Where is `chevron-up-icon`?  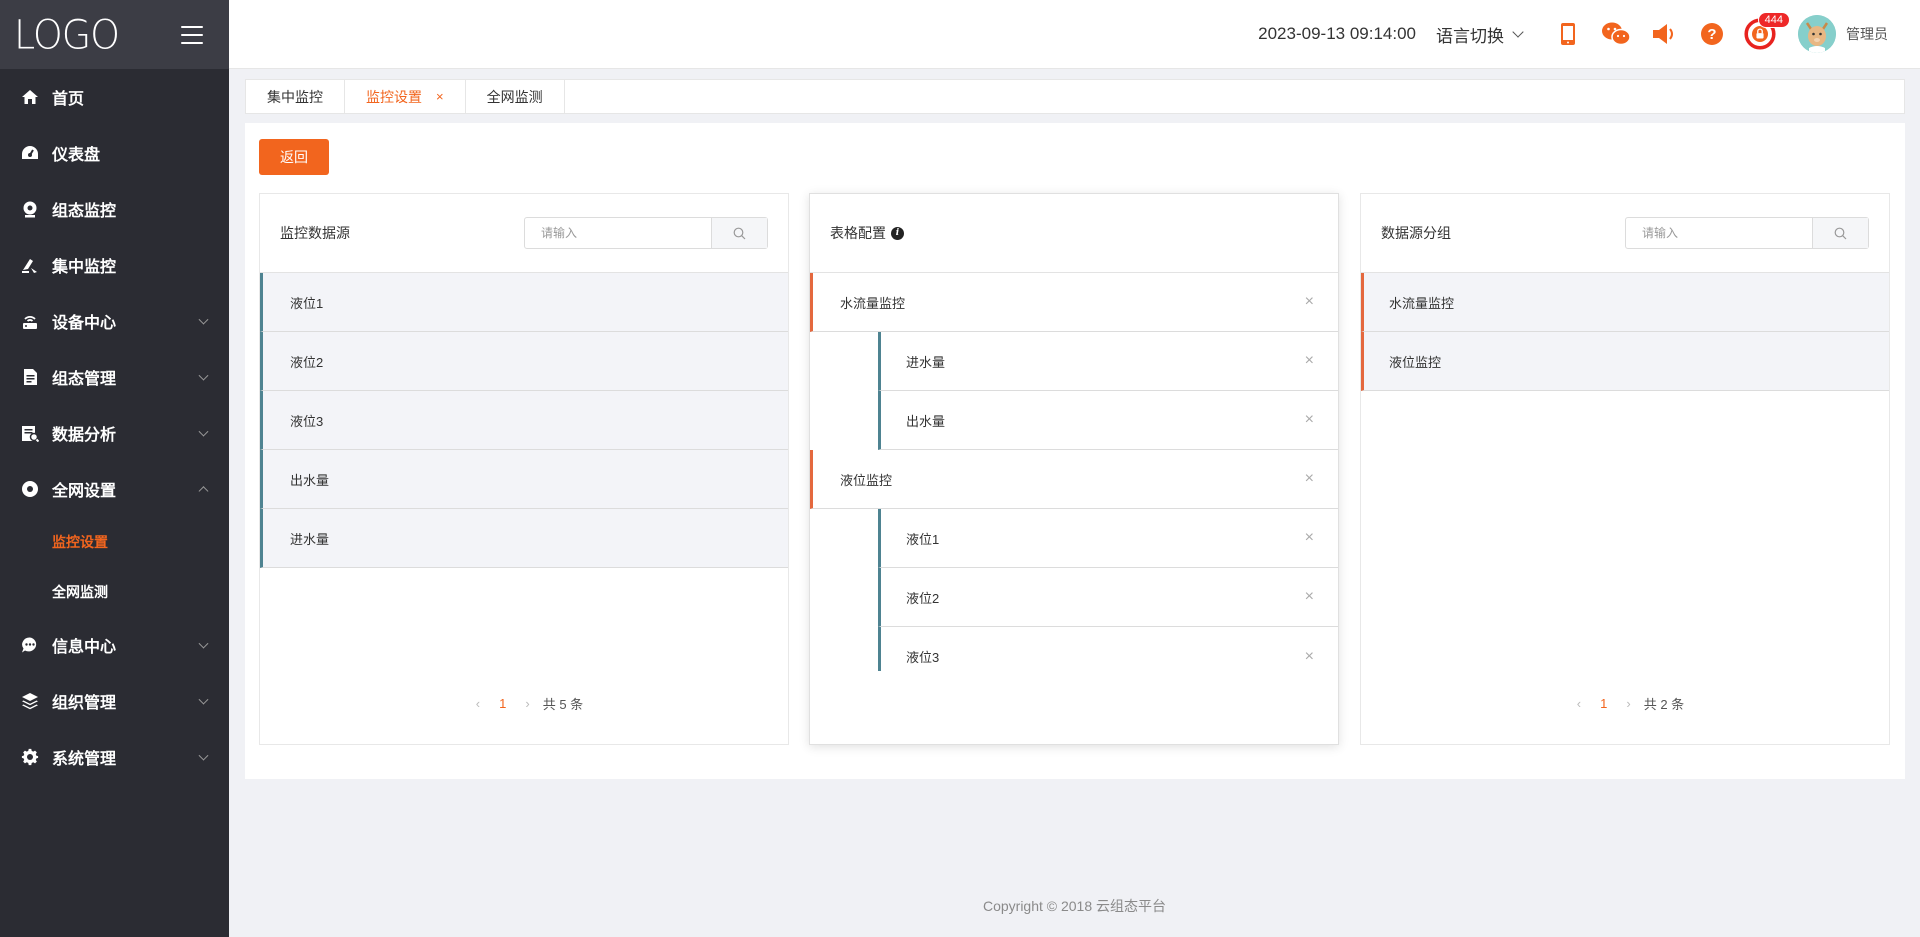
chevron-up-icon is located at coordinates (203, 491).